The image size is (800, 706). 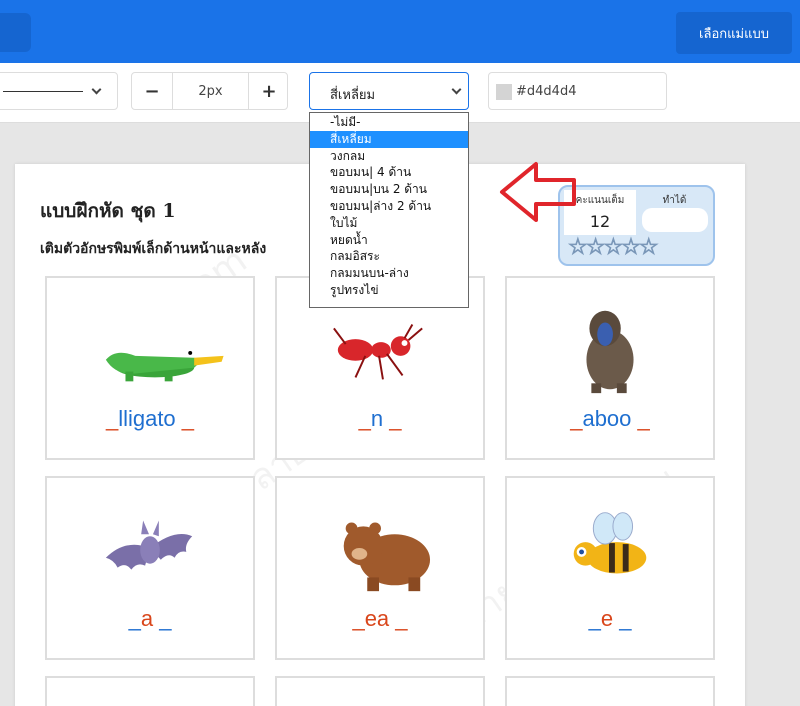 I want to click on earned-score: ทำได้, so click(x=674, y=212).